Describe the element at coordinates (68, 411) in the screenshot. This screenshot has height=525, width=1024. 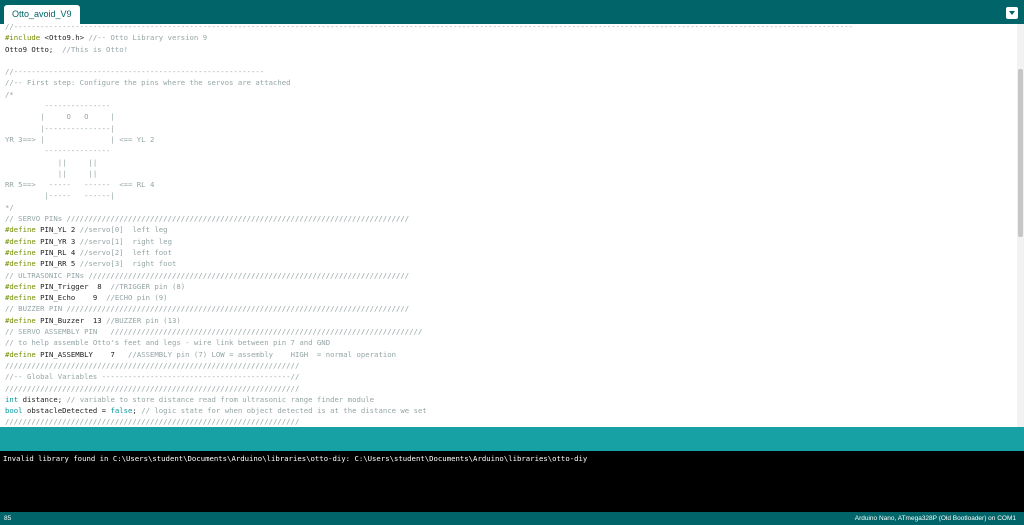
I see `code-token: obstacleDetected =` at that location.